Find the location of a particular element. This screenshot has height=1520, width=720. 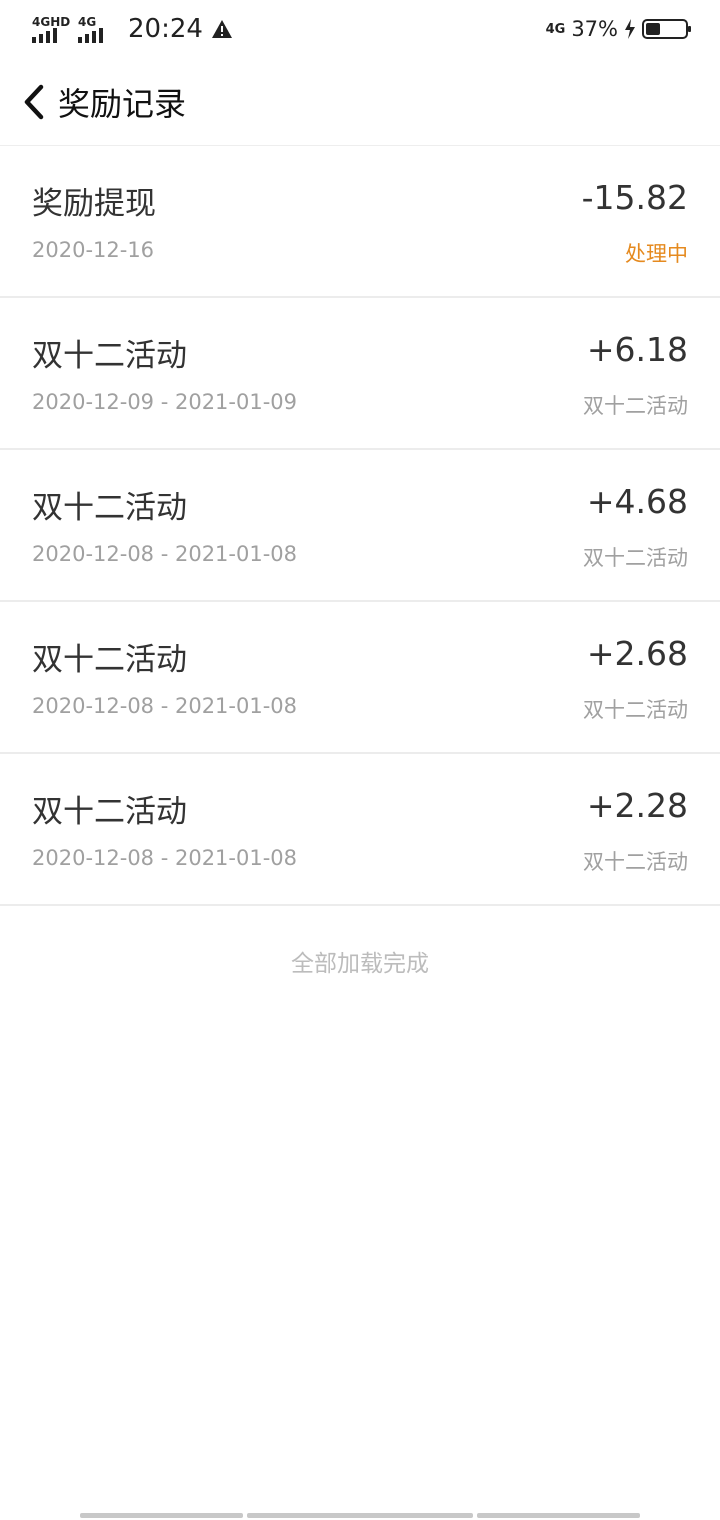

warning-icon is located at coordinates (221, 29).